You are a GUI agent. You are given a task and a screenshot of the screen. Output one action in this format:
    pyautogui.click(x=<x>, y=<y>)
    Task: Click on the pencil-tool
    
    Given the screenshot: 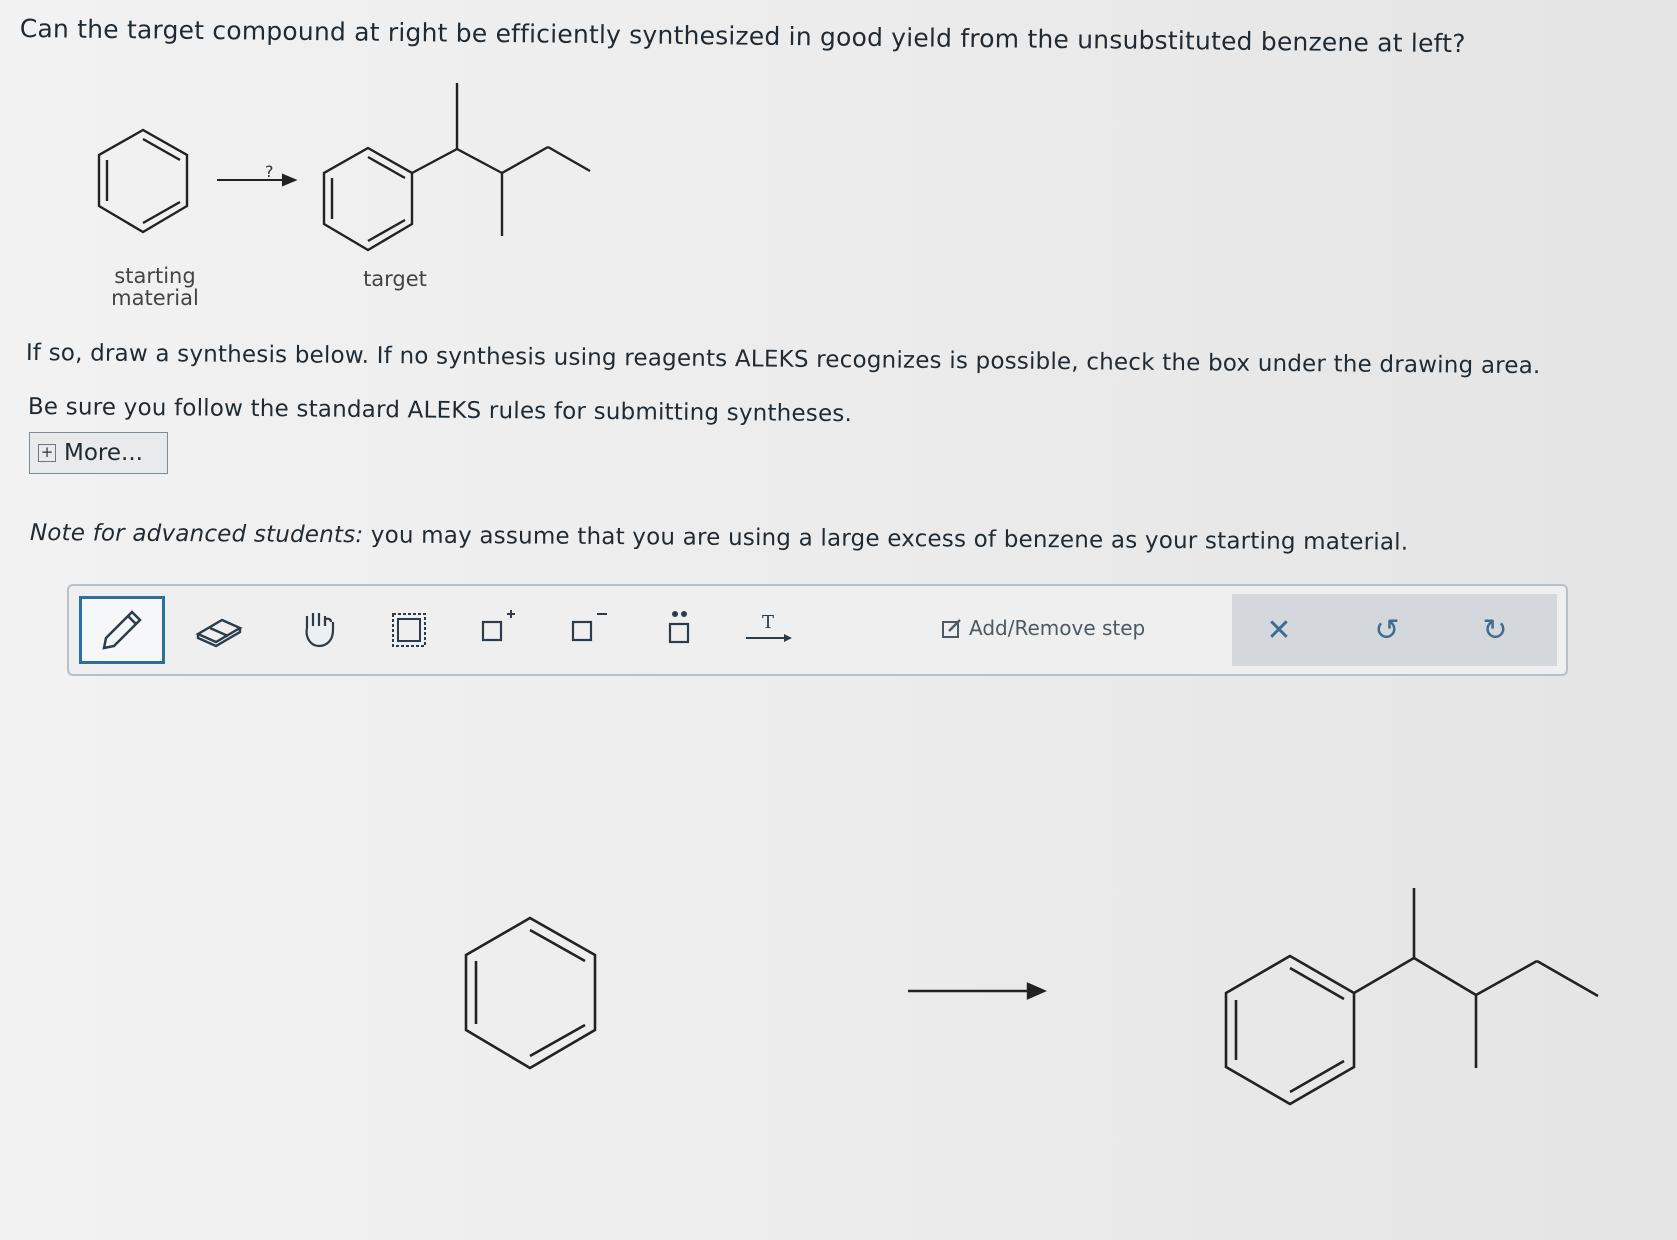 What is the action you would take?
    pyautogui.click(x=122, y=630)
    